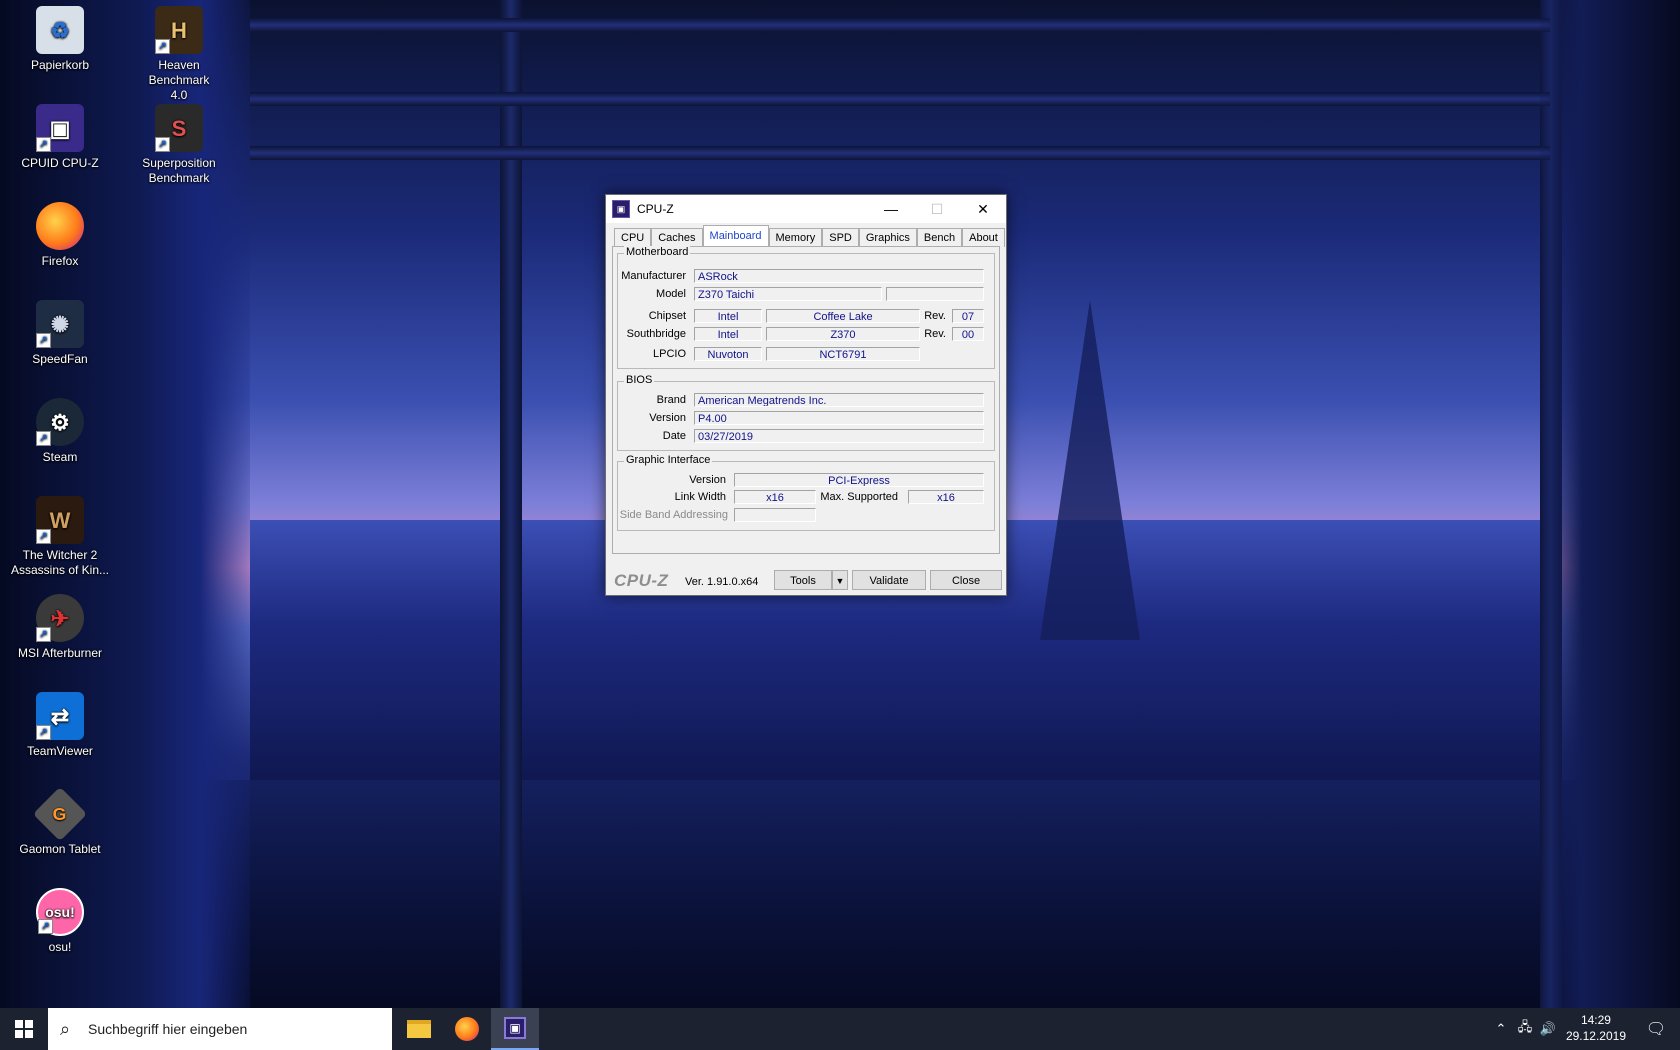  Describe the element at coordinates (803, 580) in the screenshot. I see `tools-button: Tools` at that location.